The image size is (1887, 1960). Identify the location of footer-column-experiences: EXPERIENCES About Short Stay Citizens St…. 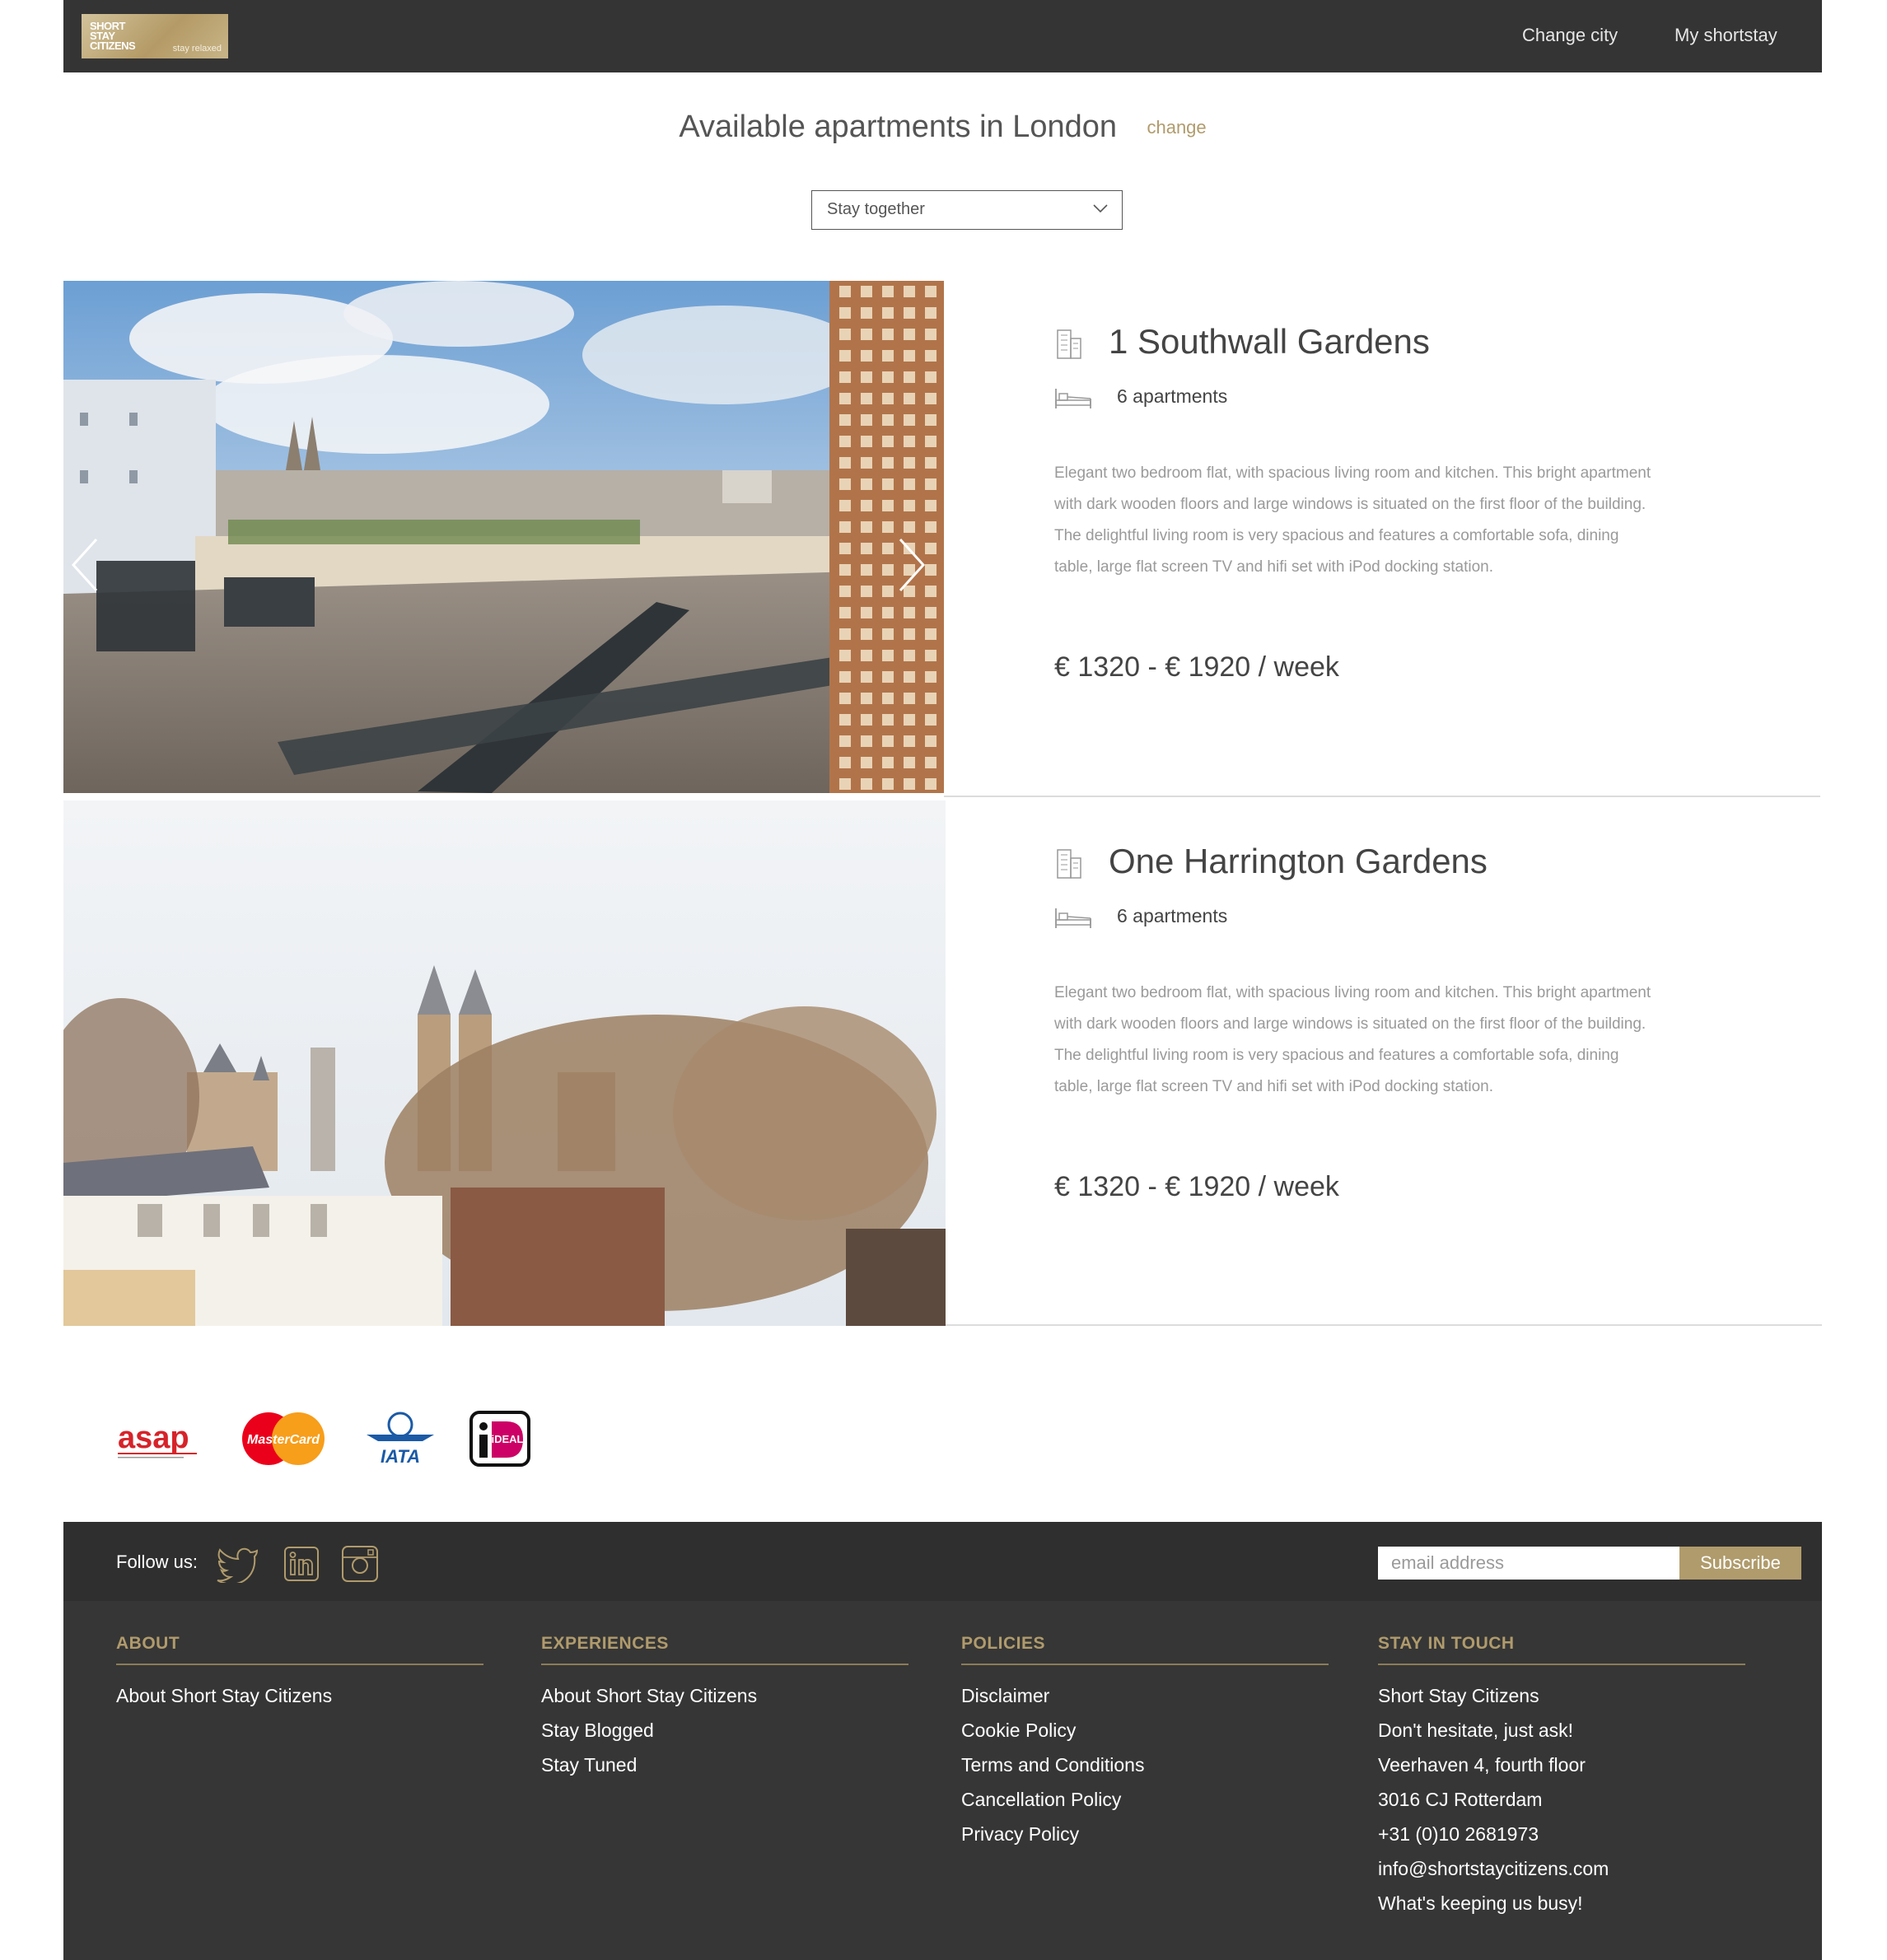
(724, 1708).